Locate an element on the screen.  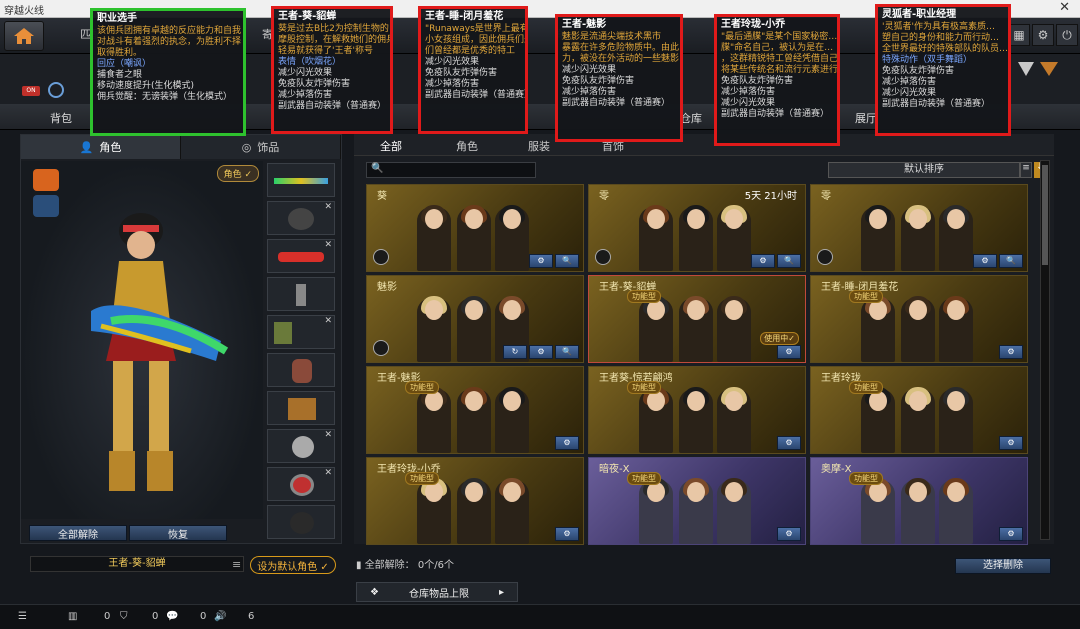
card-name: 魅影 is located at coordinates (387, 287).